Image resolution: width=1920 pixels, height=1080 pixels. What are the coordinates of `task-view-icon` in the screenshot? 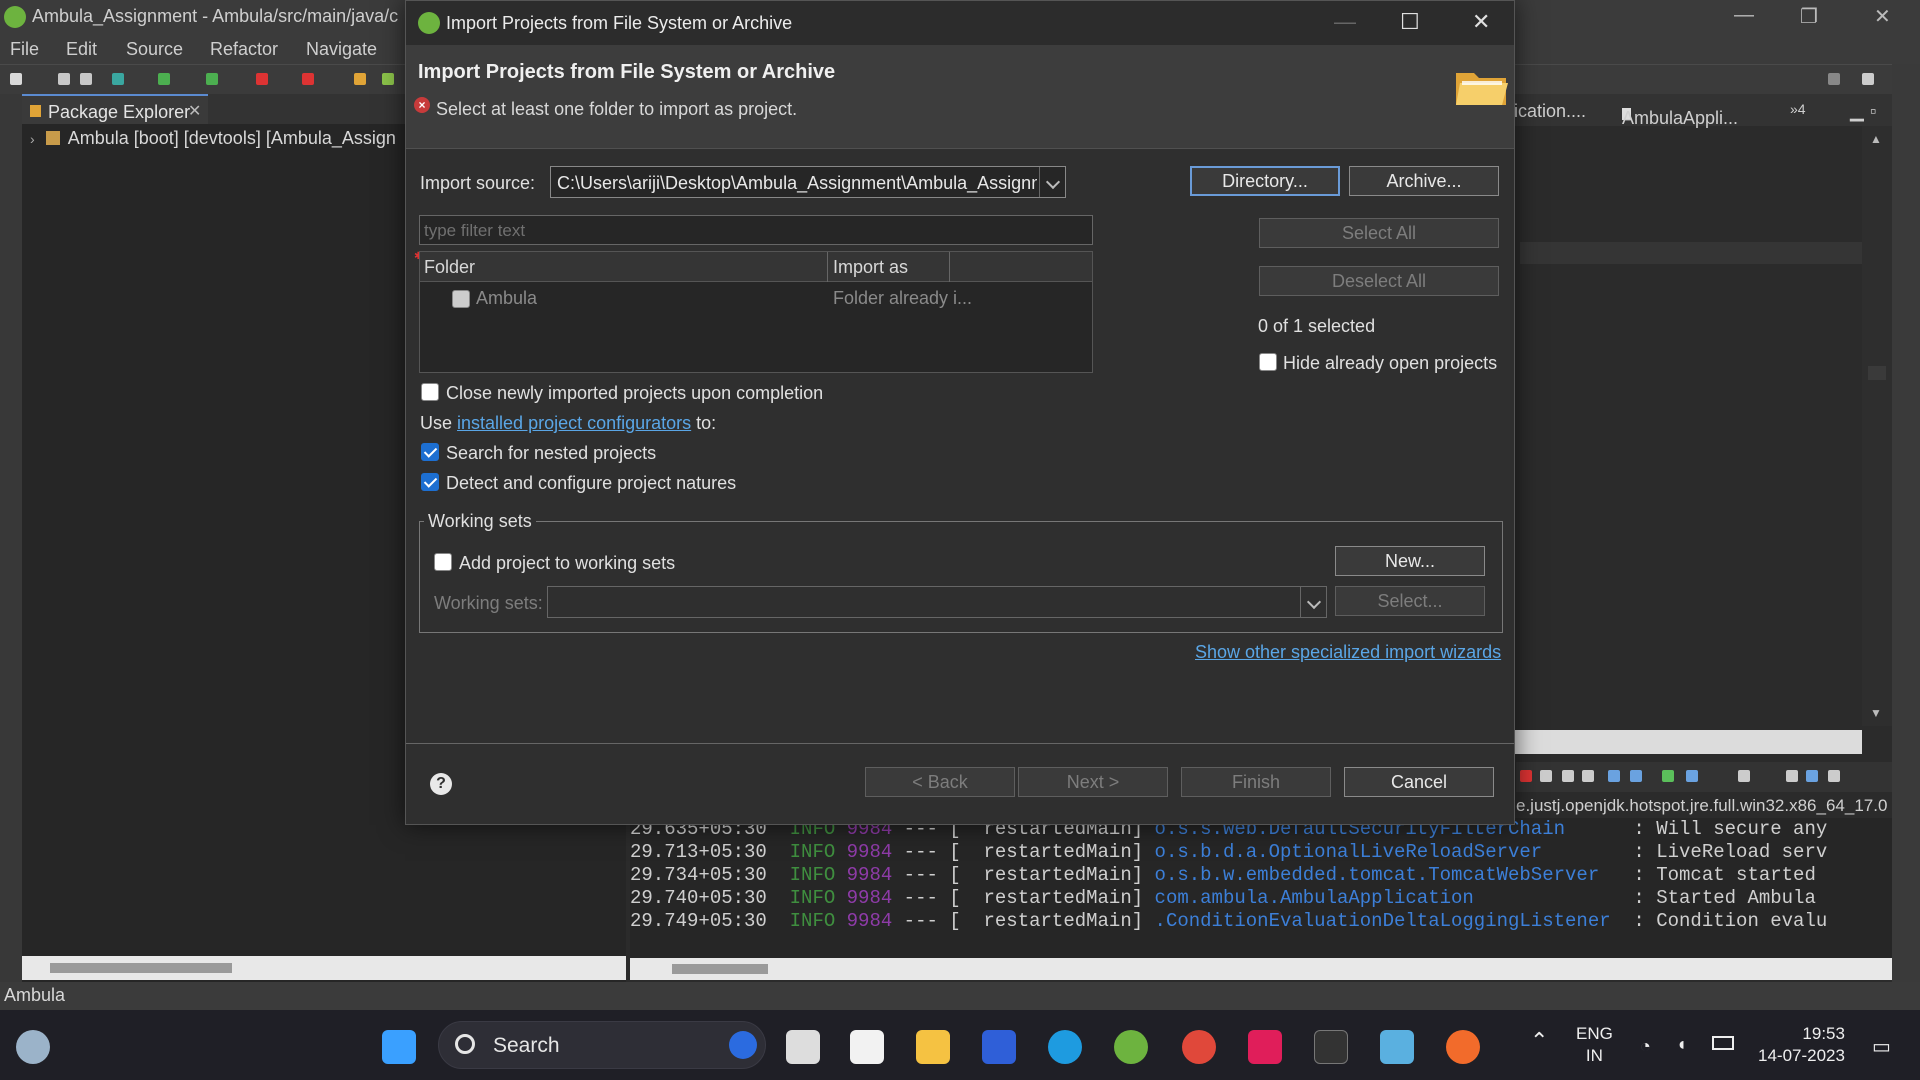 It's located at (803, 1047).